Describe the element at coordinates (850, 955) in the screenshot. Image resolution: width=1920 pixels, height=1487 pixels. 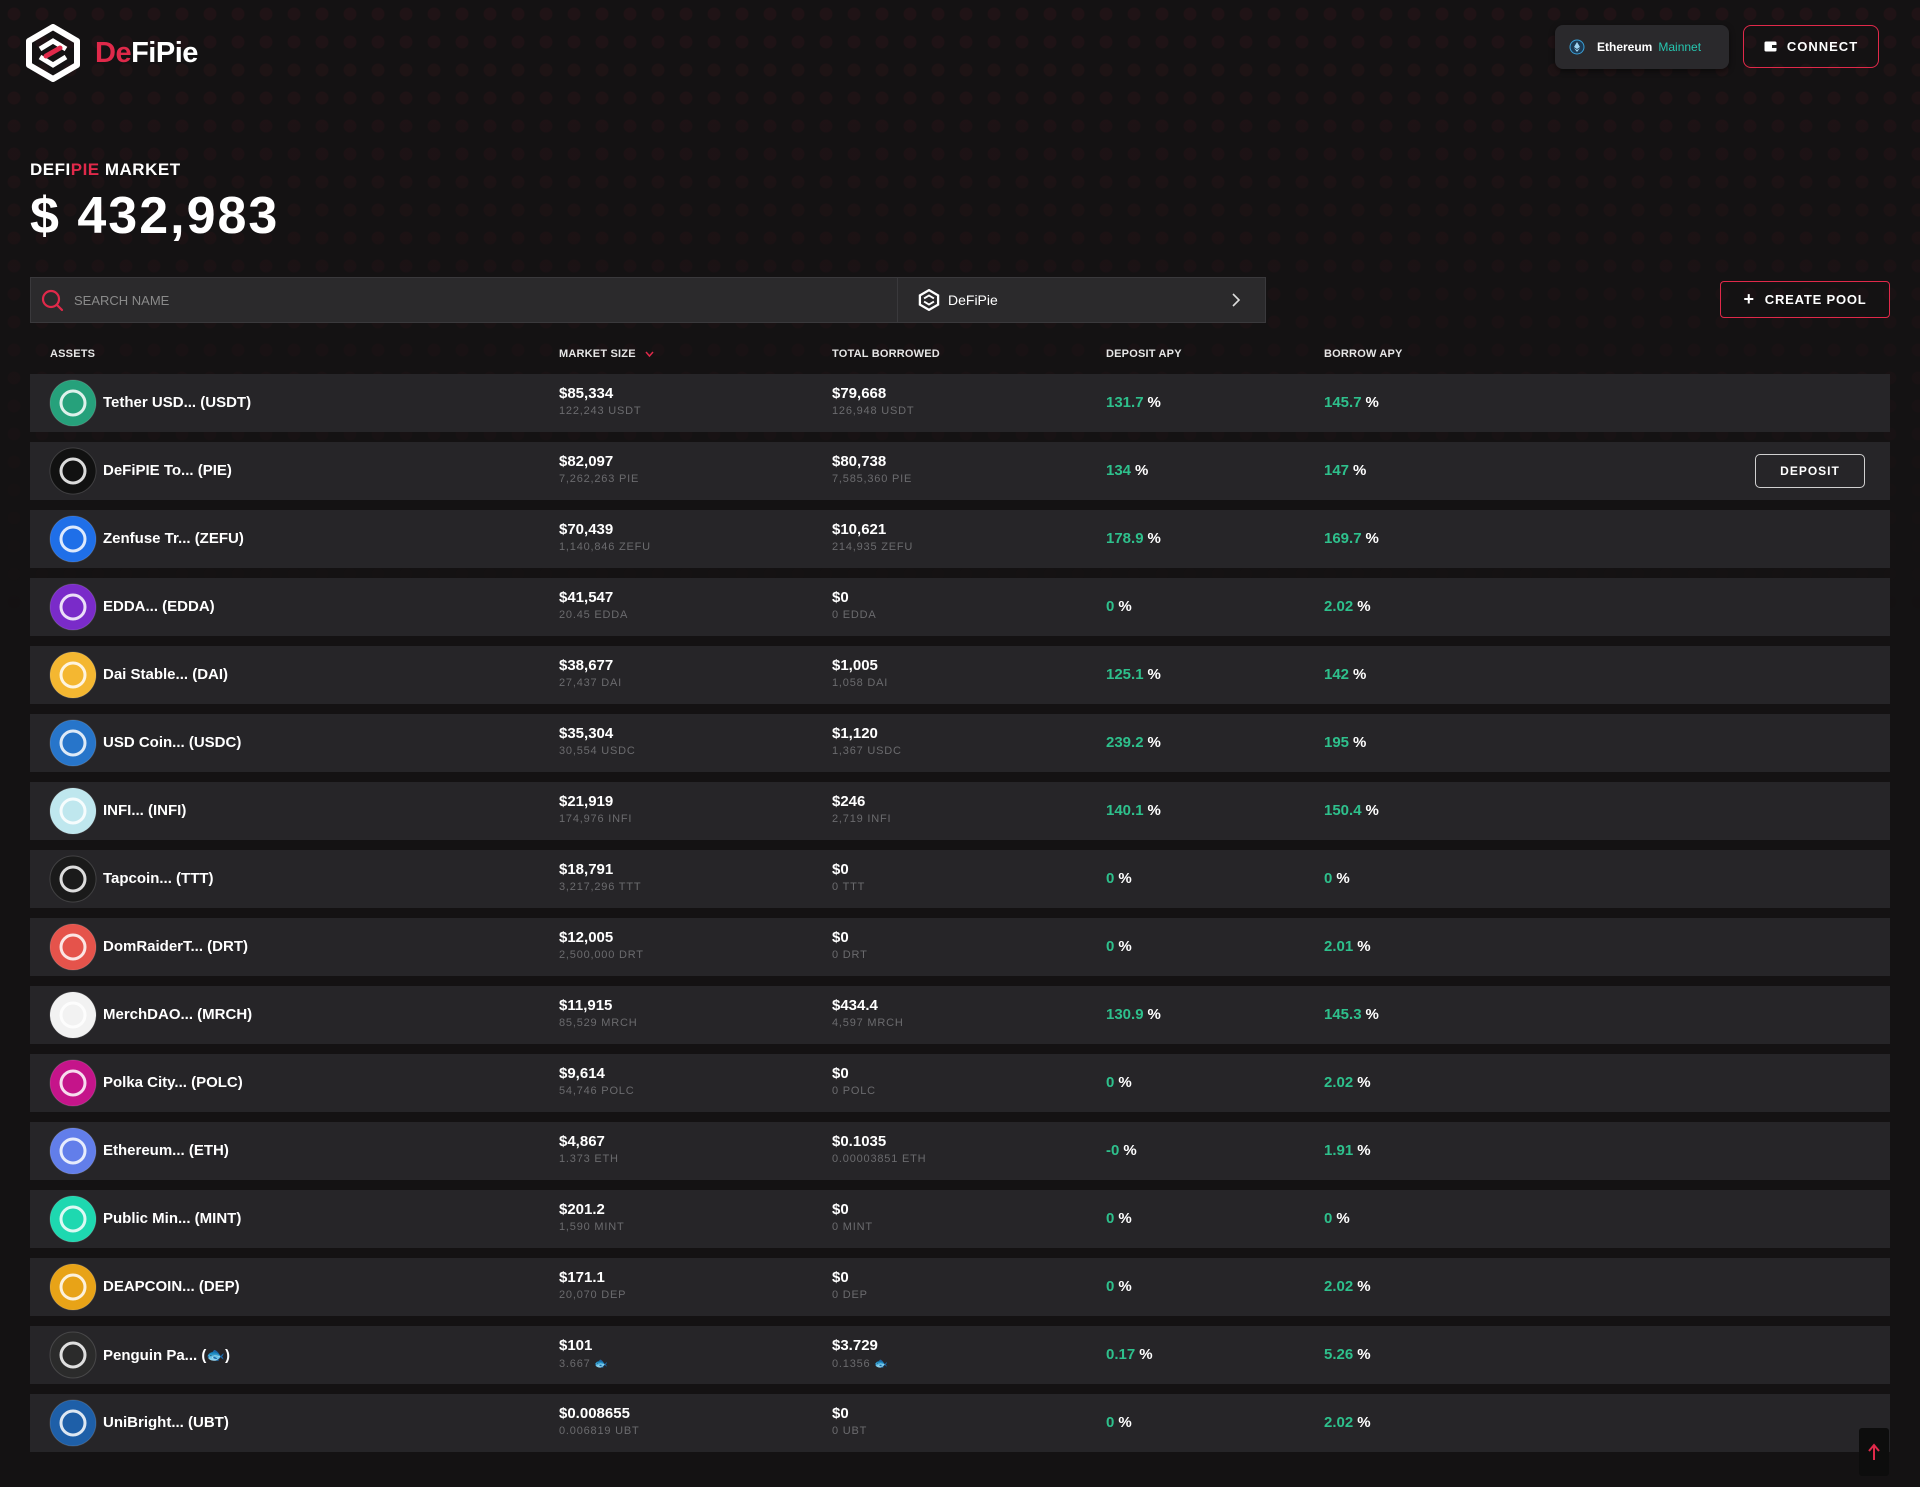
I see `total-borrowed-amount: 0 DRT` at that location.